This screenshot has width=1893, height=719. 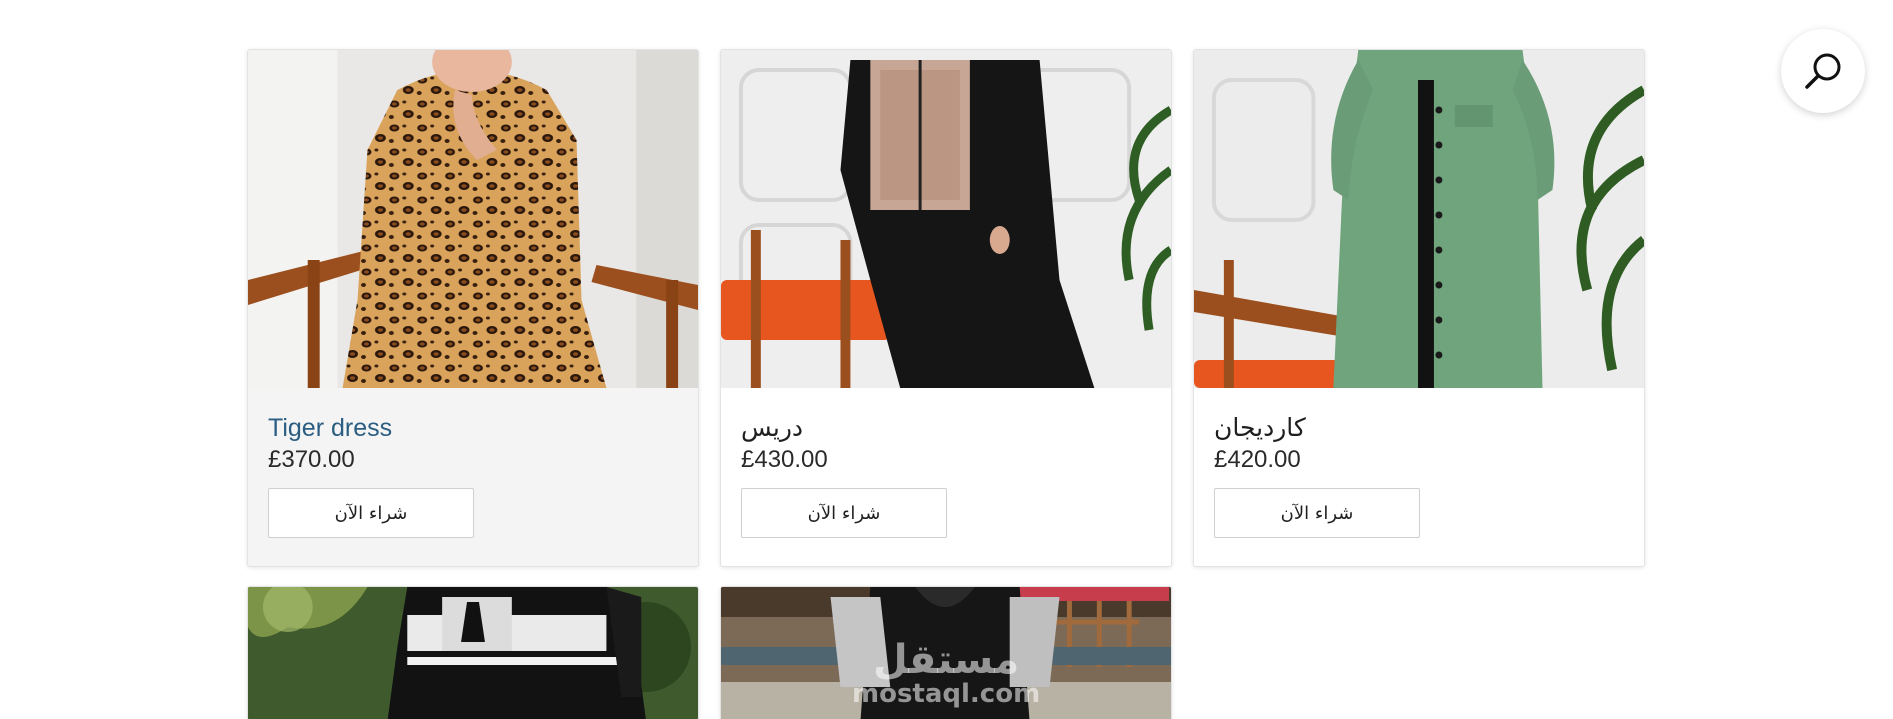 What do you see at coordinates (311, 459) in the screenshot?
I see `product-price: £370.00` at bounding box center [311, 459].